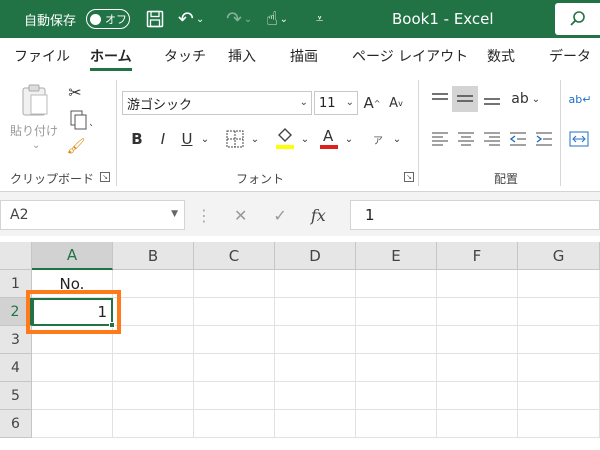 Image resolution: width=600 pixels, height=450 pixels. I want to click on tab-page-layout: ページ レイアウト, so click(410, 56).